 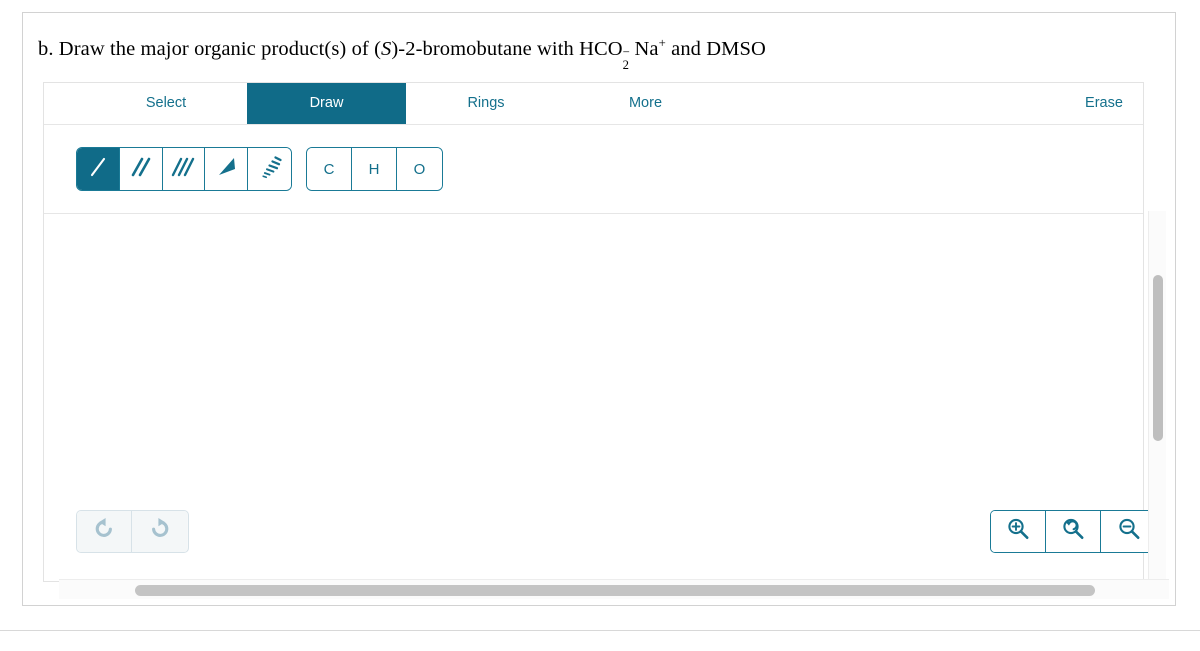 I want to click on double-bond-tool, so click(x=141, y=169).